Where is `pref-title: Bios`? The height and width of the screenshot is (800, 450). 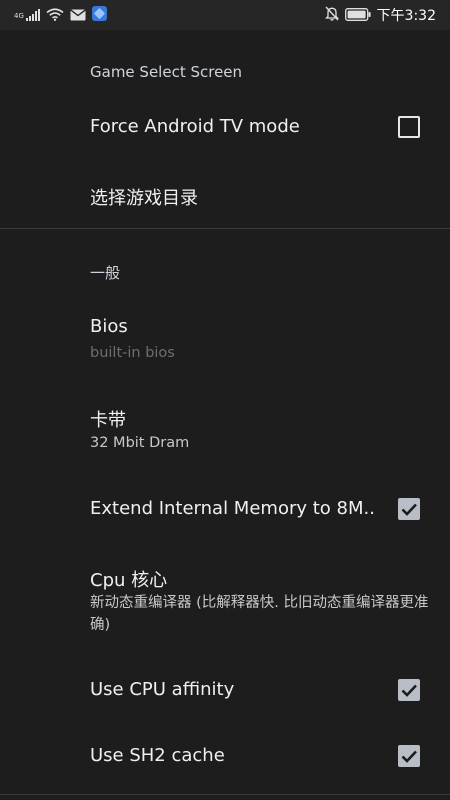 pref-title: Bios is located at coordinates (109, 326).